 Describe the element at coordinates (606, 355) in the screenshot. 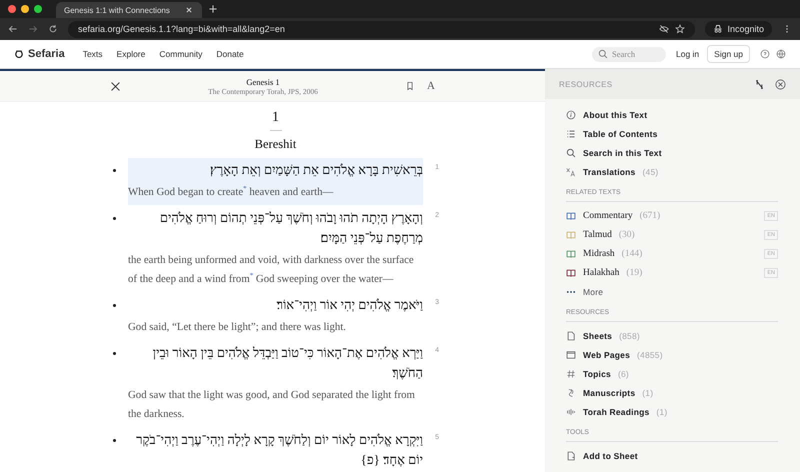

I see `item-label: Web Pages` at that location.